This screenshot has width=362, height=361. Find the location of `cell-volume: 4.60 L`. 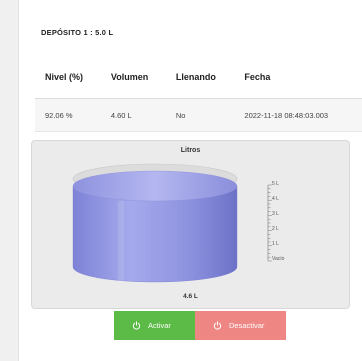

cell-volume: 4.60 L is located at coordinates (133, 115).